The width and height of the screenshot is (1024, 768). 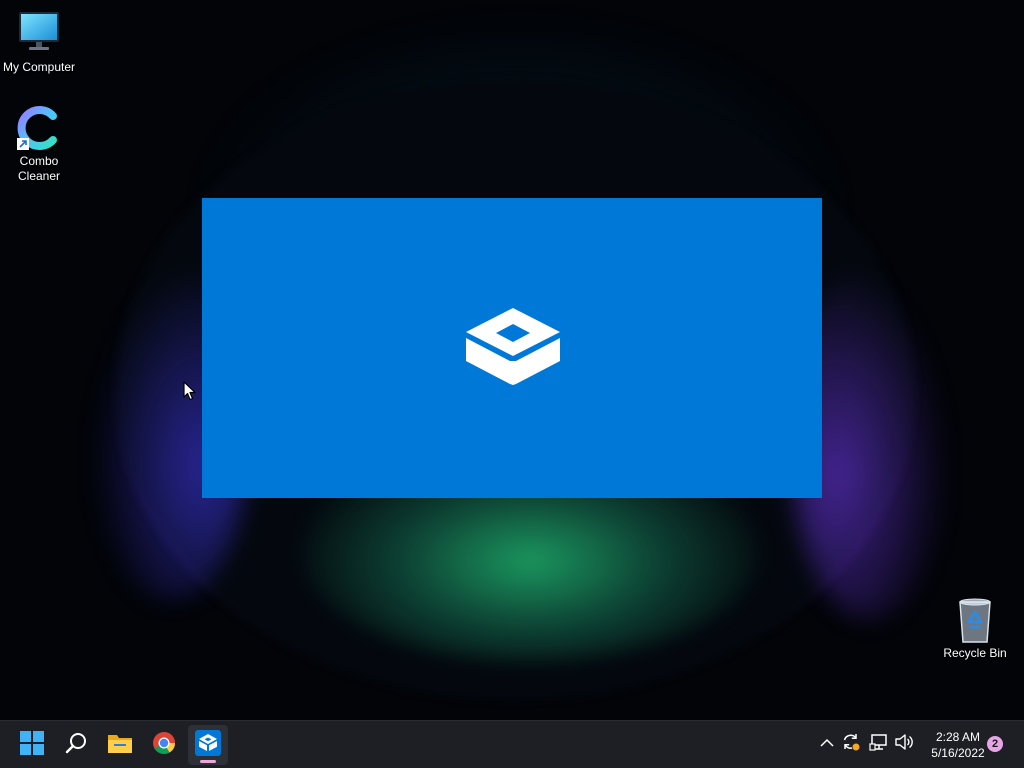 I want to click on running-indicator, so click(x=208, y=761).